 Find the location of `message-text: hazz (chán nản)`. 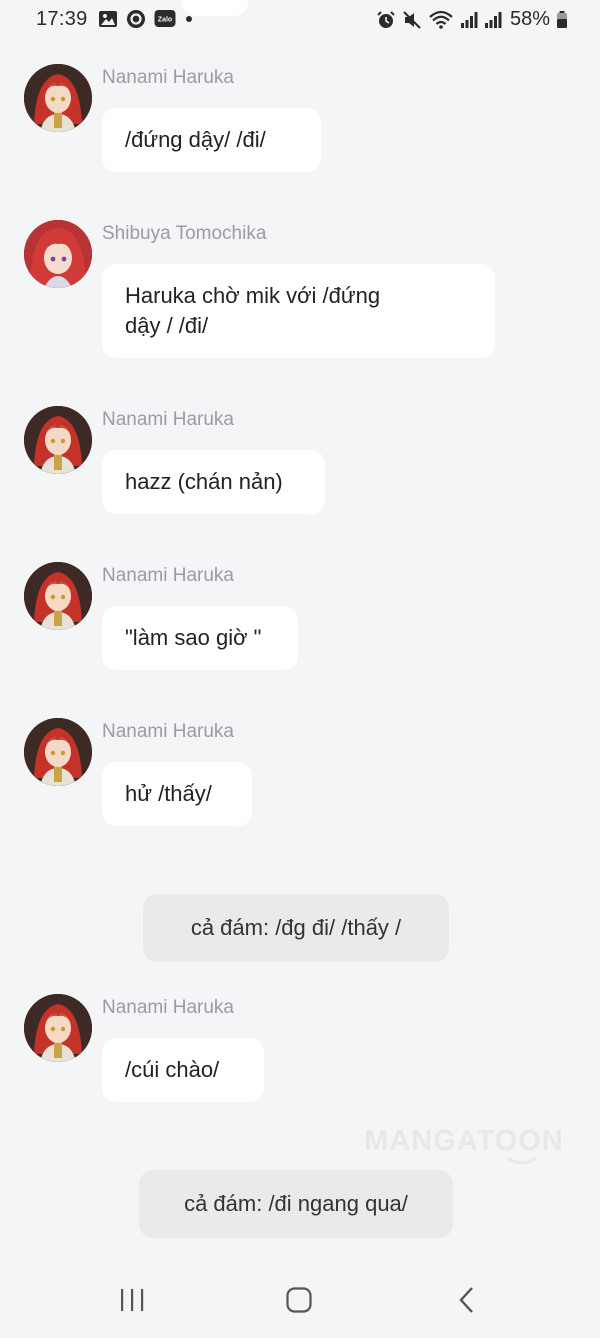

message-text: hazz (chán nản) is located at coordinates (204, 481).